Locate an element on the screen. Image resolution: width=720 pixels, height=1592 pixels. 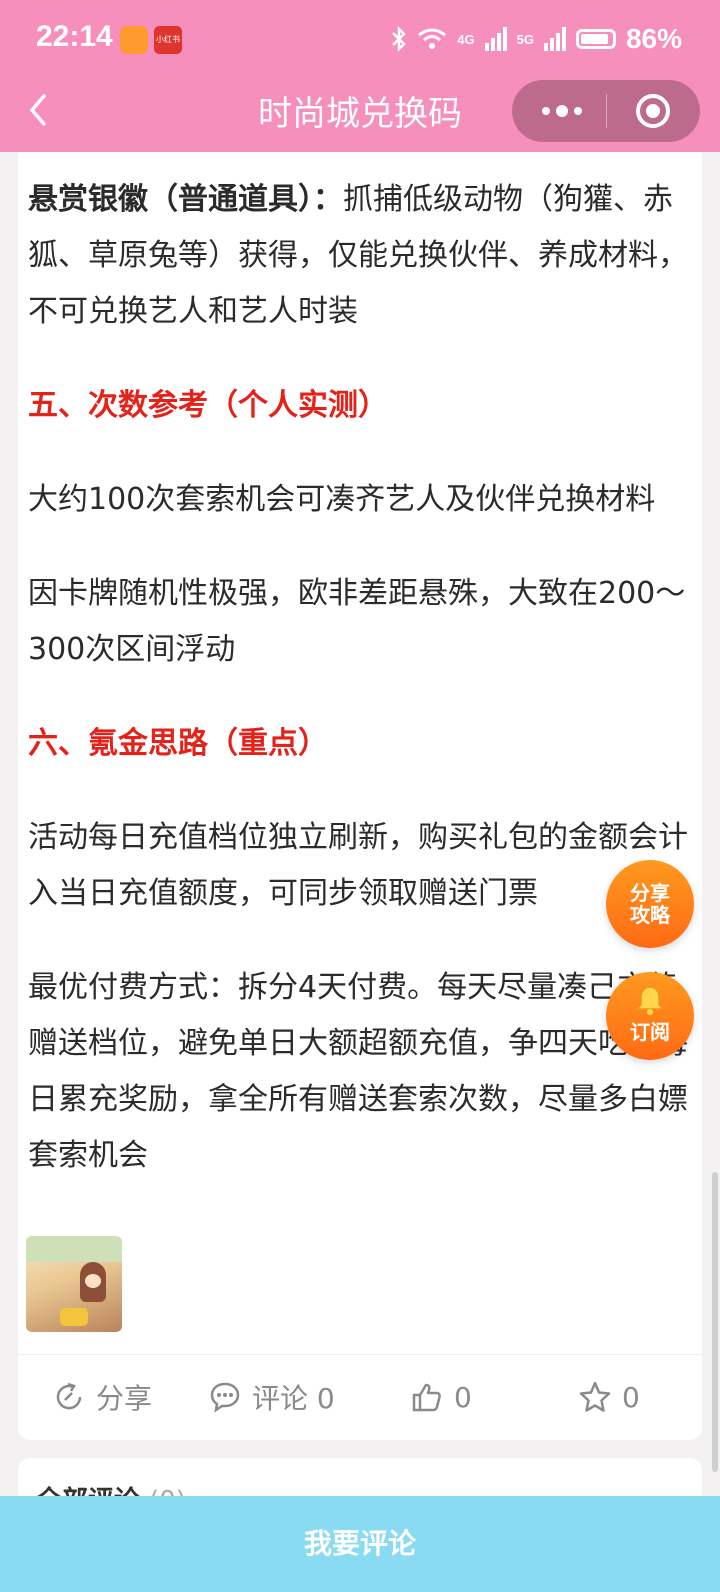
scrollbar is located at coordinates (715, 1322).